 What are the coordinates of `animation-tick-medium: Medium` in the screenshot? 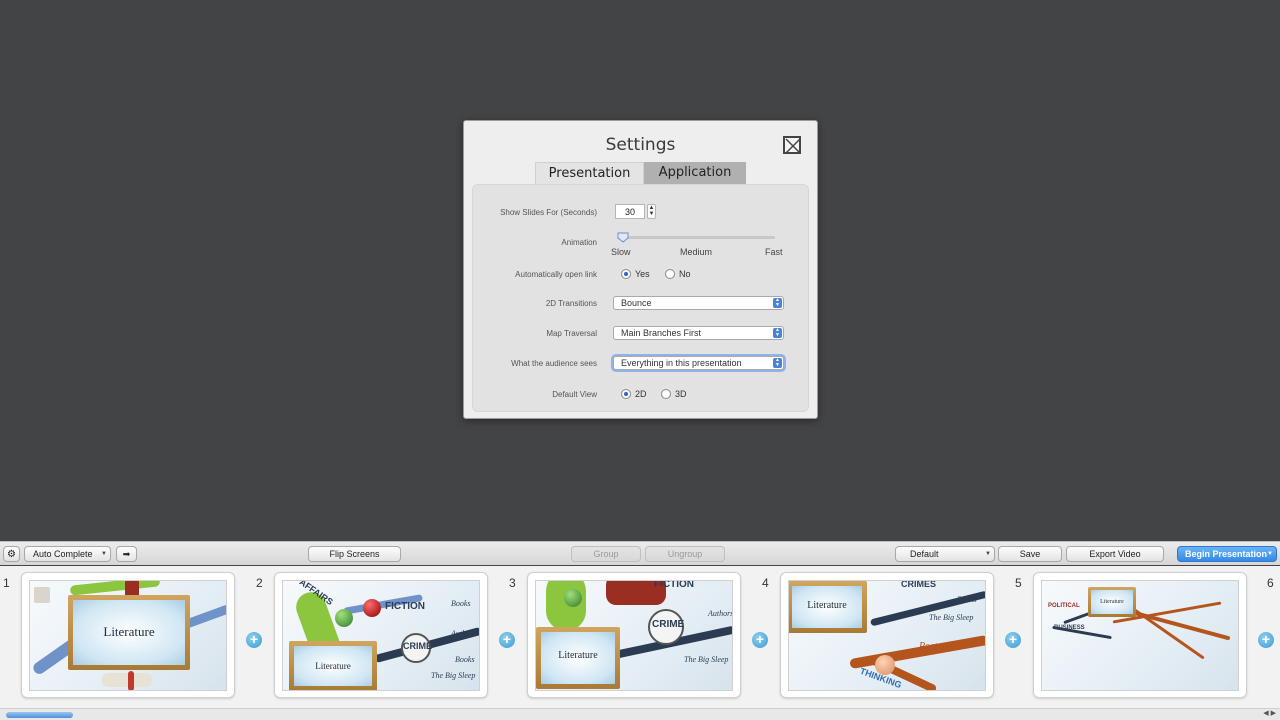 It's located at (696, 252).